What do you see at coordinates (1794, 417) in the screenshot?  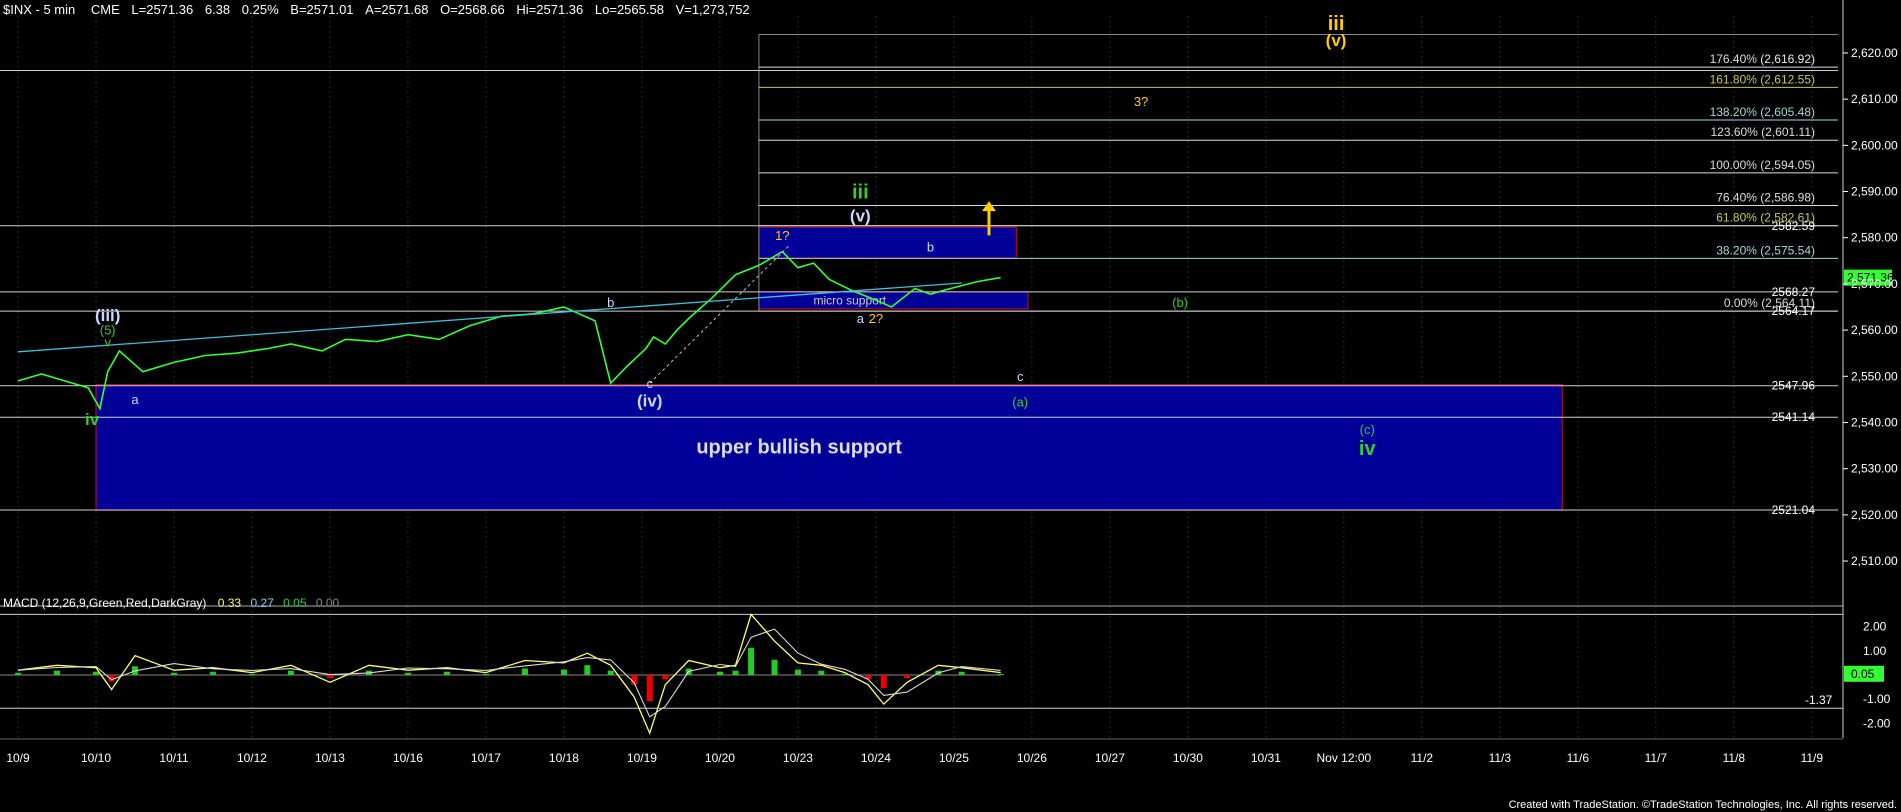 I see `price-level-label: 2541.14` at bounding box center [1794, 417].